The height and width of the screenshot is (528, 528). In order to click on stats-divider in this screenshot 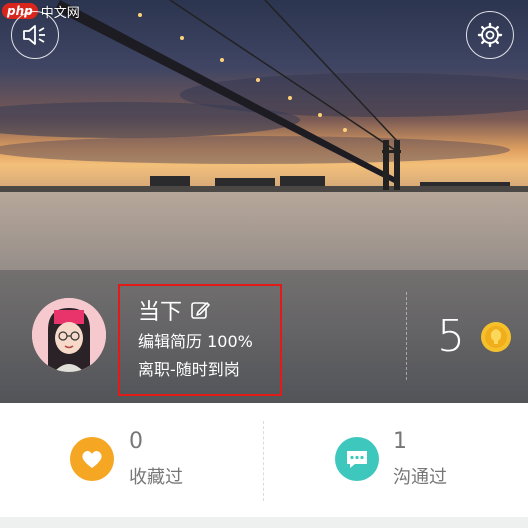, I will do `click(263, 461)`.